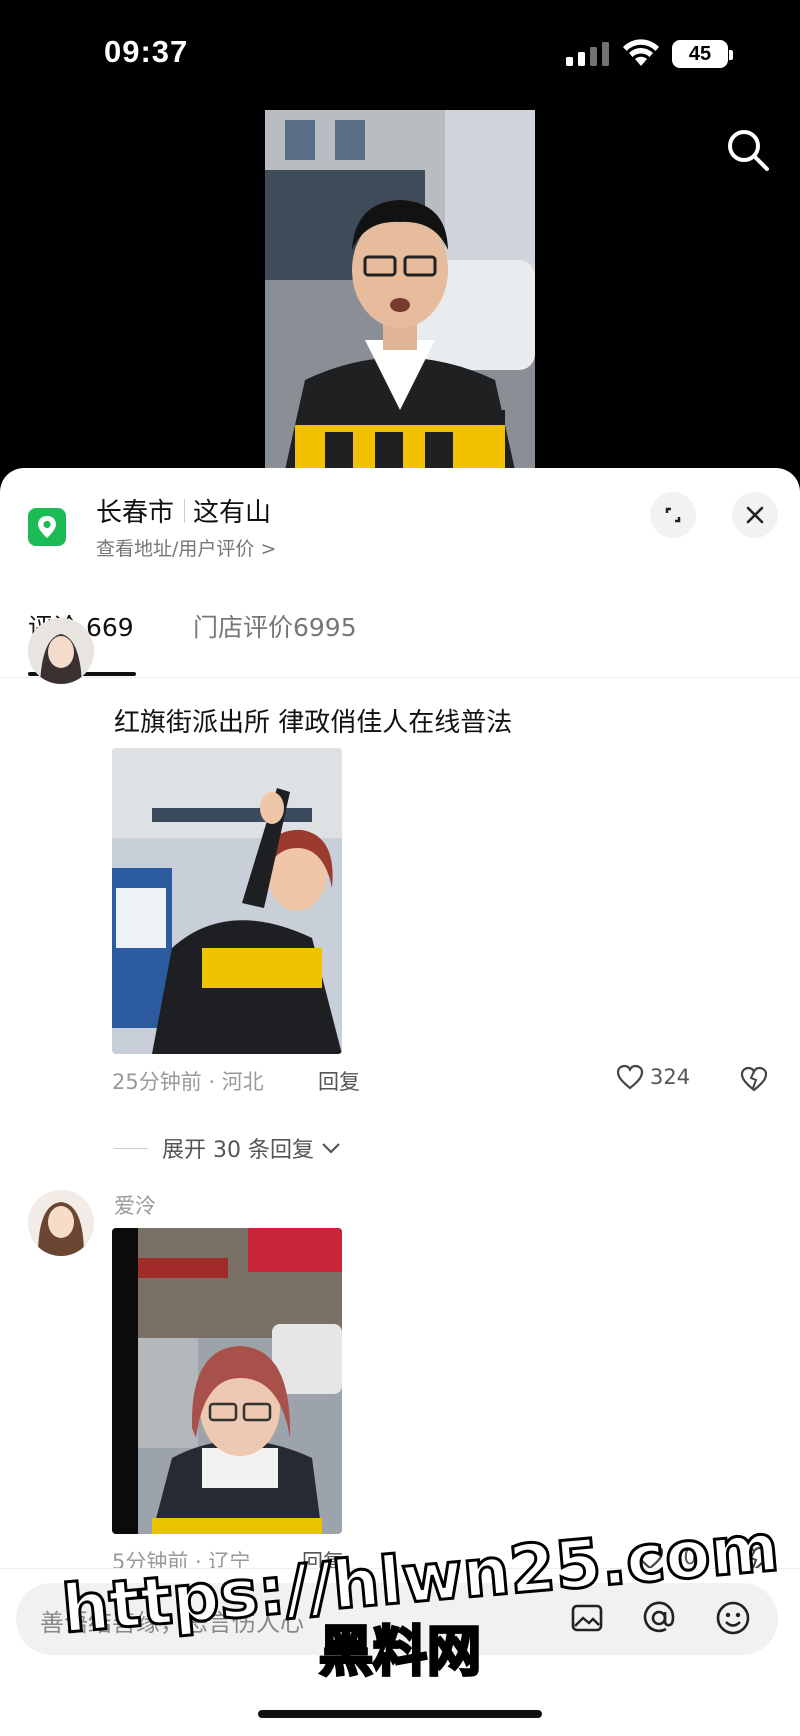 This screenshot has height=1736, width=800. Describe the element at coordinates (754, 1079) in the screenshot. I see `dislike-icon` at that location.